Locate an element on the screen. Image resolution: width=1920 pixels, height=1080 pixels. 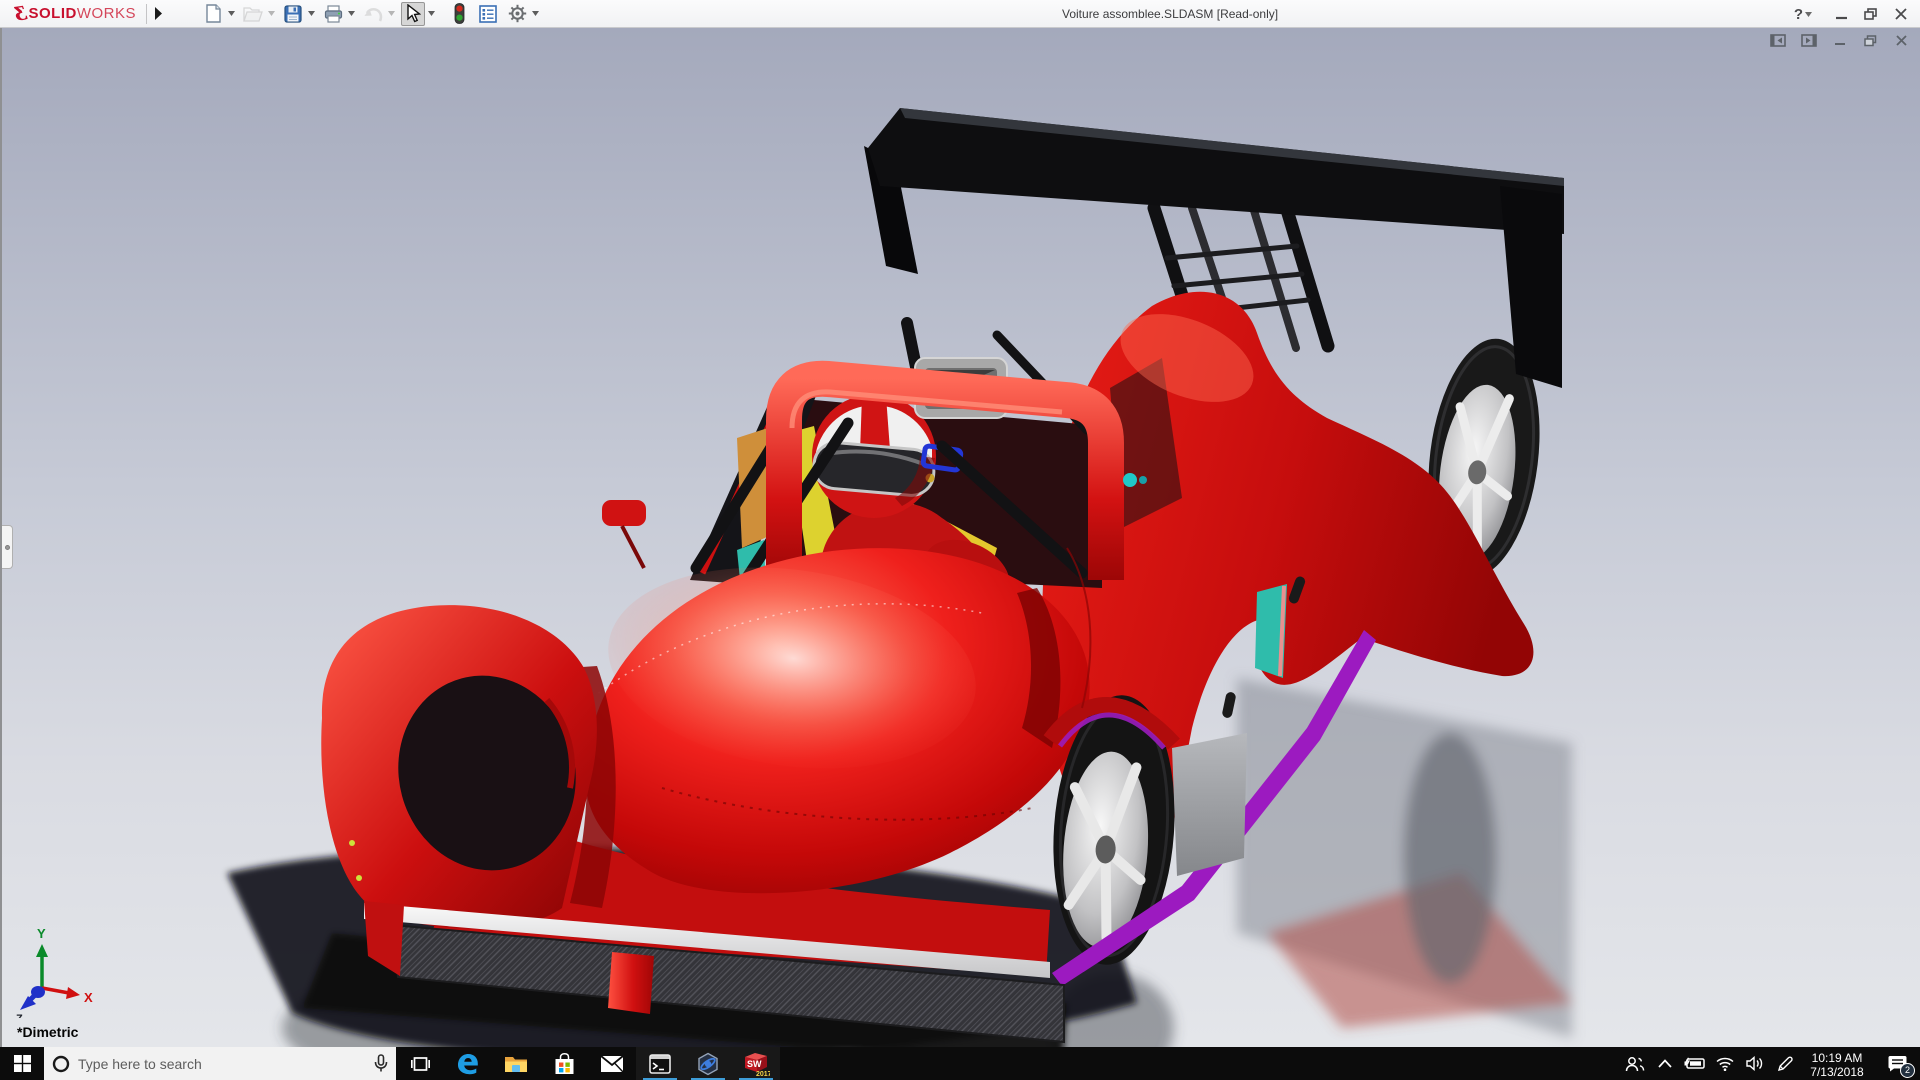
solidworks-2017-icon: SW 2017 is located at coordinates (757, 1064).